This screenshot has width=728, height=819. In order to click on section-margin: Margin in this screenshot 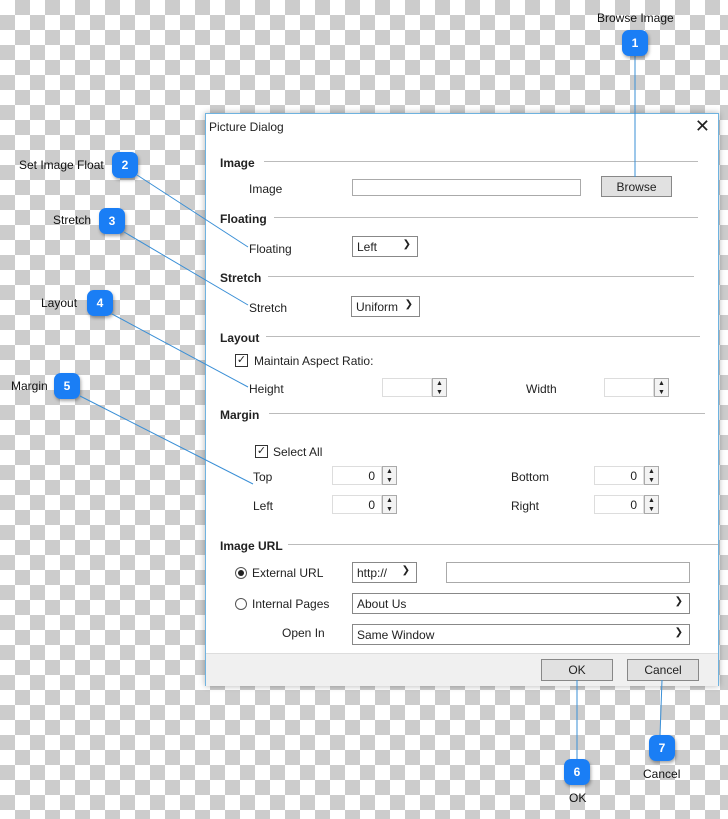, I will do `click(240, 415)`.